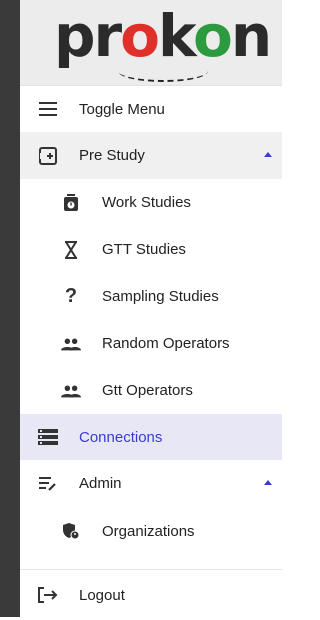 Image resolution: width=320 pixels, height=620 pixels. What do you see at coordinates (147, 390) in the screenshot?
I see `gtt-operators-label: Gtt Operators` at bounding box center [147, 390].